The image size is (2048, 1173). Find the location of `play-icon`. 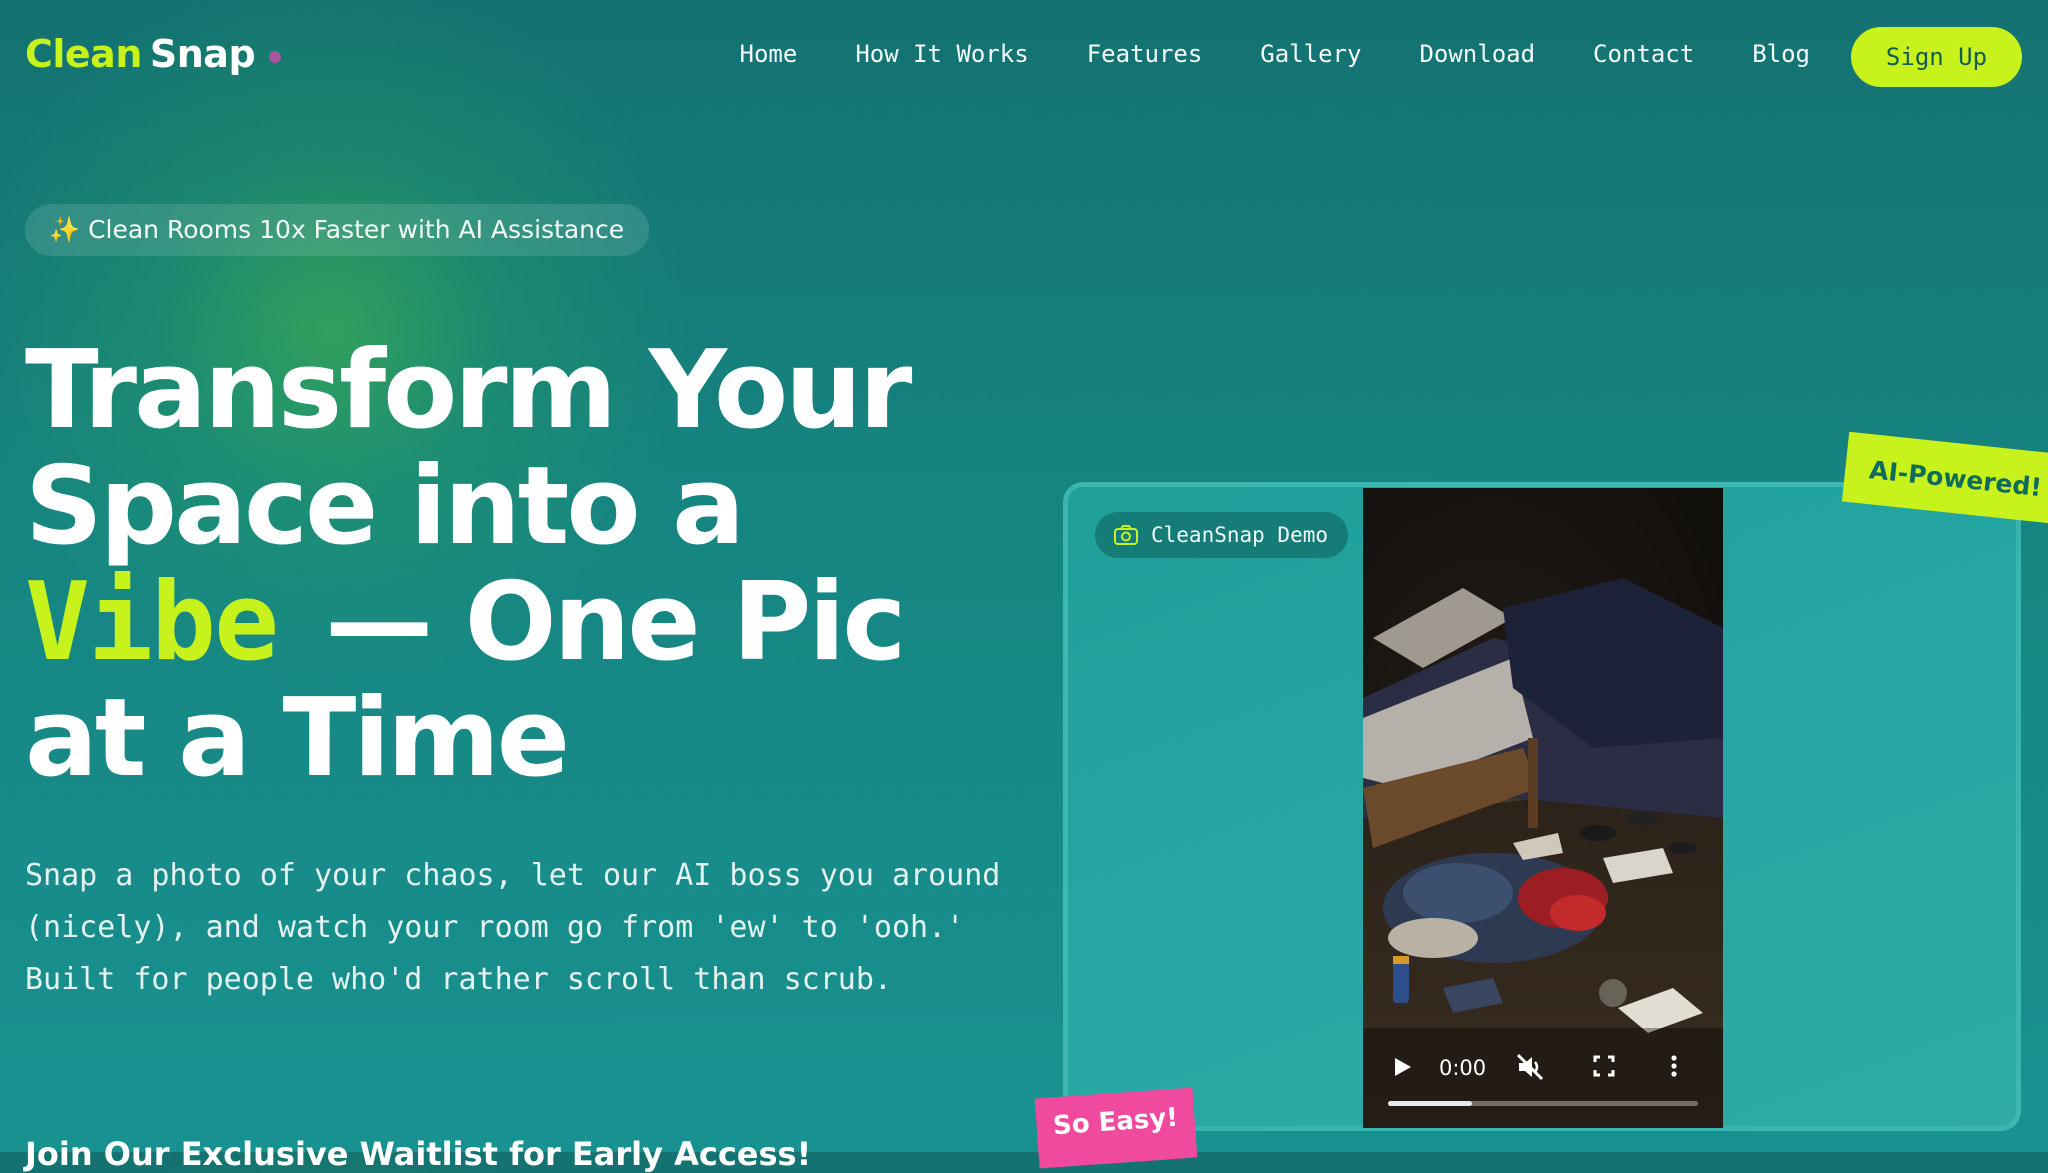

play-icon is located at coordinates (1402, 1067).